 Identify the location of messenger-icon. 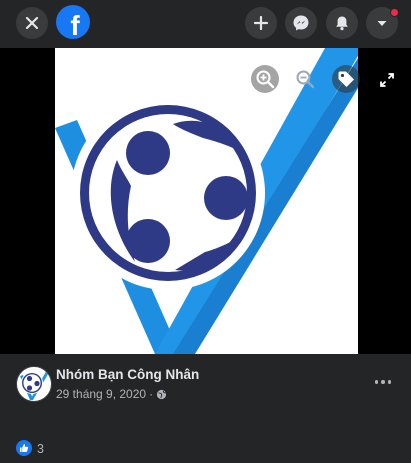
(301, 23).